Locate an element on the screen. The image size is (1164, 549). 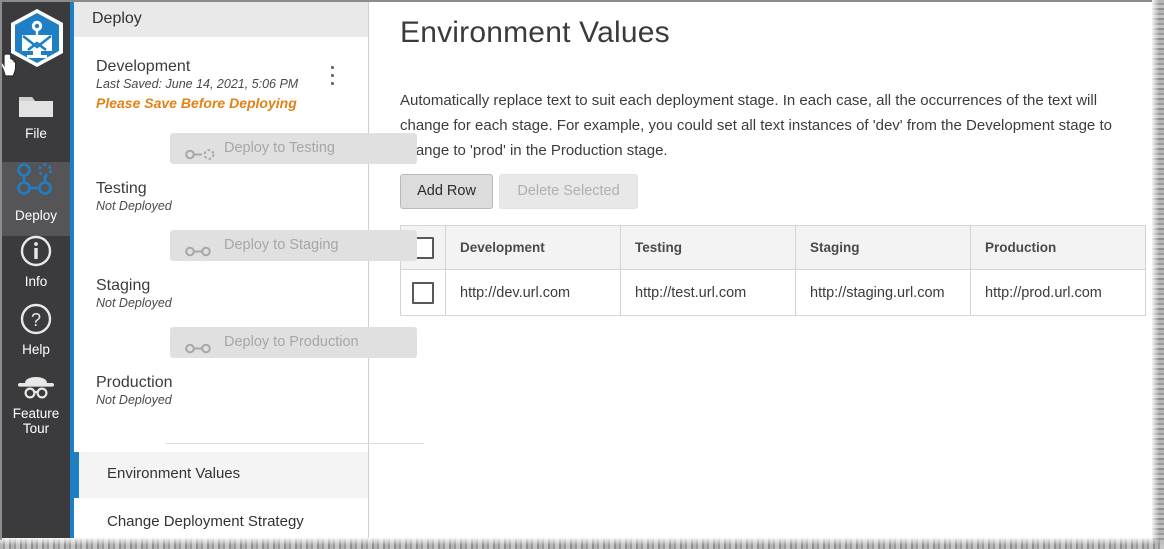
cell-development: http://dev.url.com is located at coordinates (533, 292).